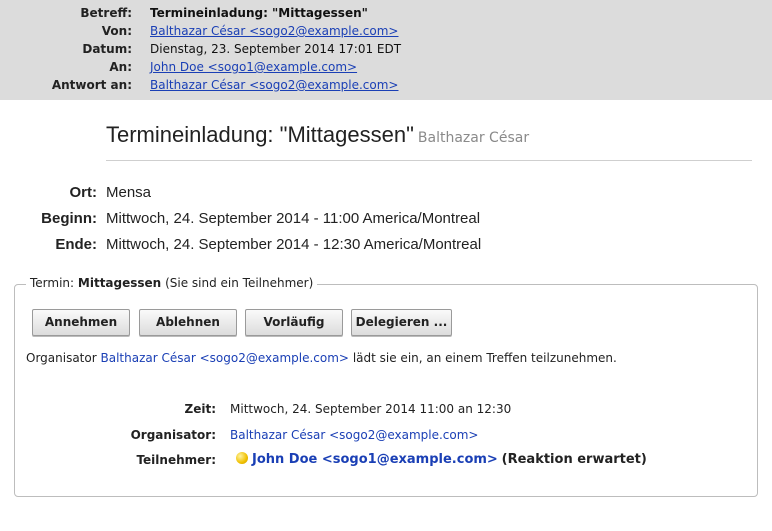 Image resolution: width=772 pixels, height=531 pixels. Describe the element at coordinates (260, 134) in the screenshot. I see `event-title: Termineinladung: "Mittagessen"` at that location.